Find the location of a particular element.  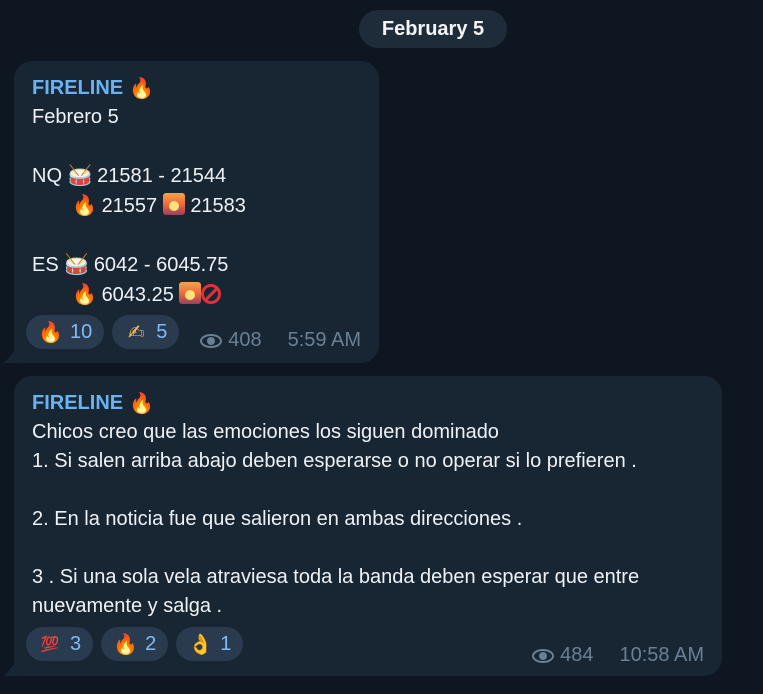

reaction-ok-hand: 👌 1 is located at coordinates (210, 644).